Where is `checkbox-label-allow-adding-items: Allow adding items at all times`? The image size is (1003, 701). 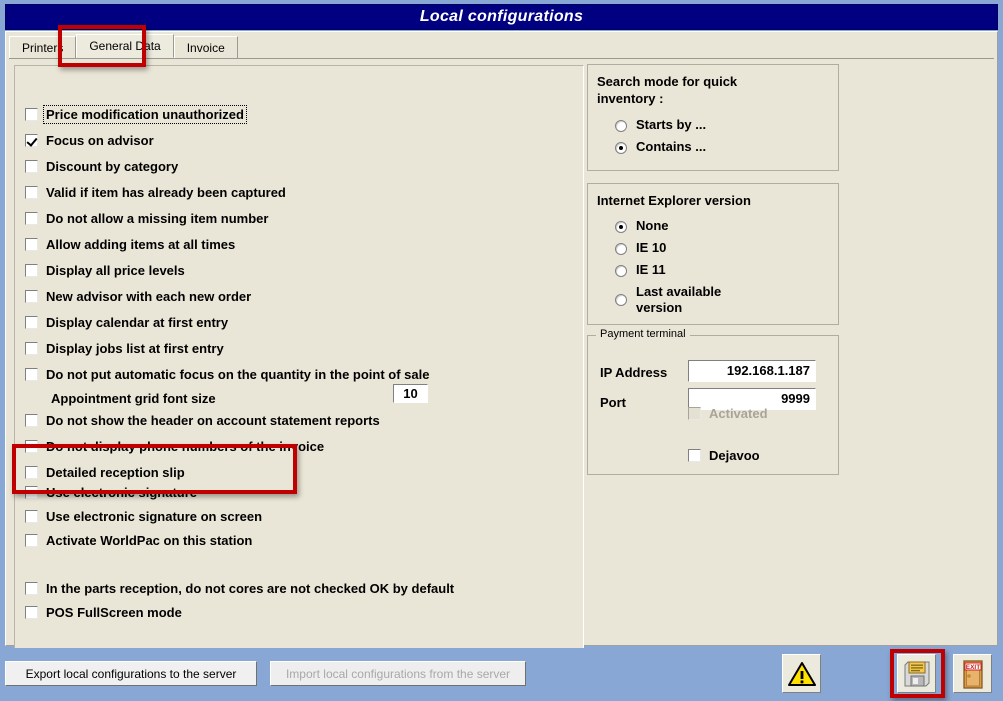
checkbox-label-allow-adding-items: Allow adding items at all times is located at coordinates (141, 244).